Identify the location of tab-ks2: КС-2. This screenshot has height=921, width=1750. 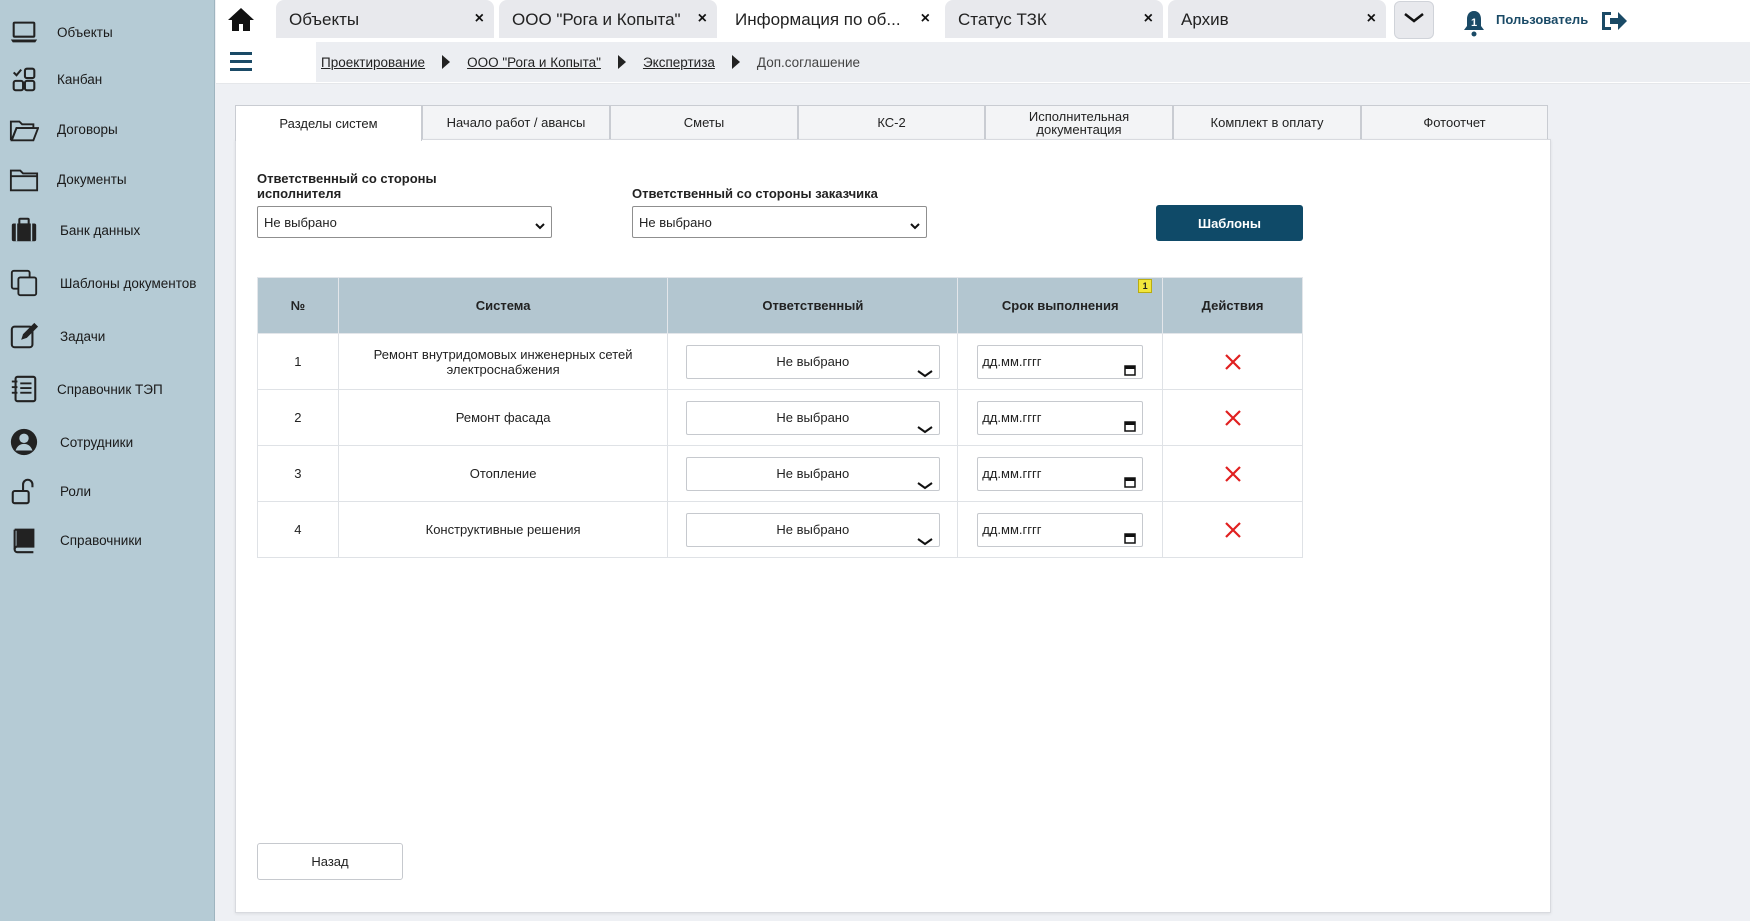
(891, 122).